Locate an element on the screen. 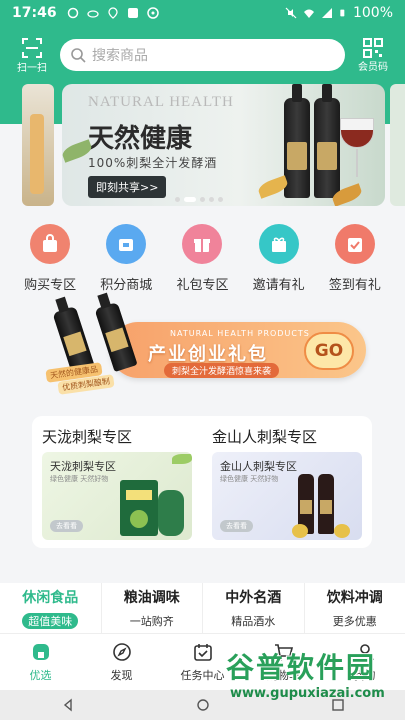 This screenshot has width=405, height=720. category-tab-subtitle: 更多优惠 is located at coordinates (354, 621).